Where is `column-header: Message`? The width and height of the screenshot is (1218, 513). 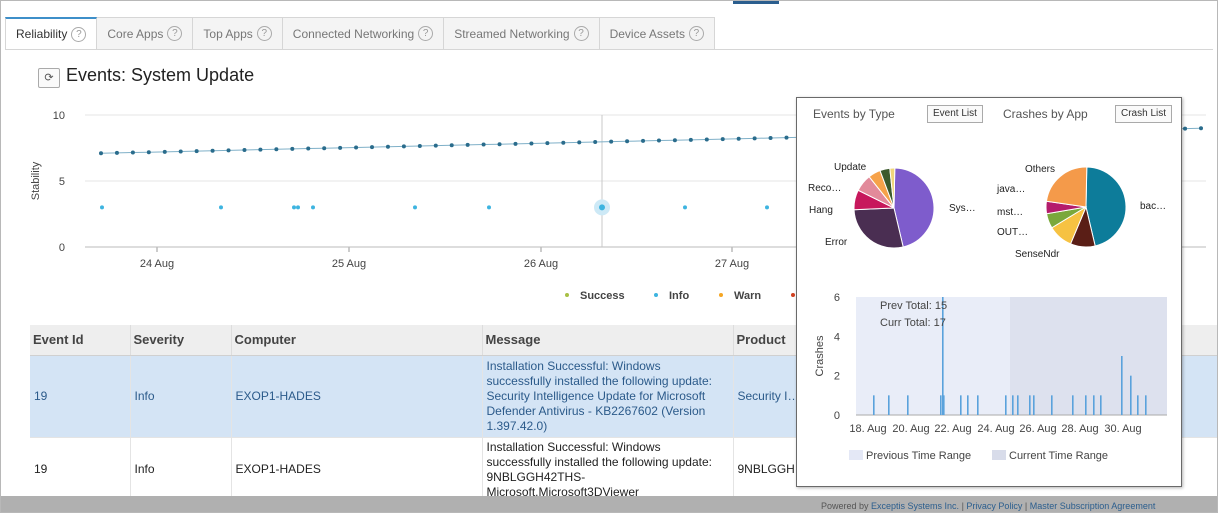
column-header: Message is located at coordinates (608, 340).